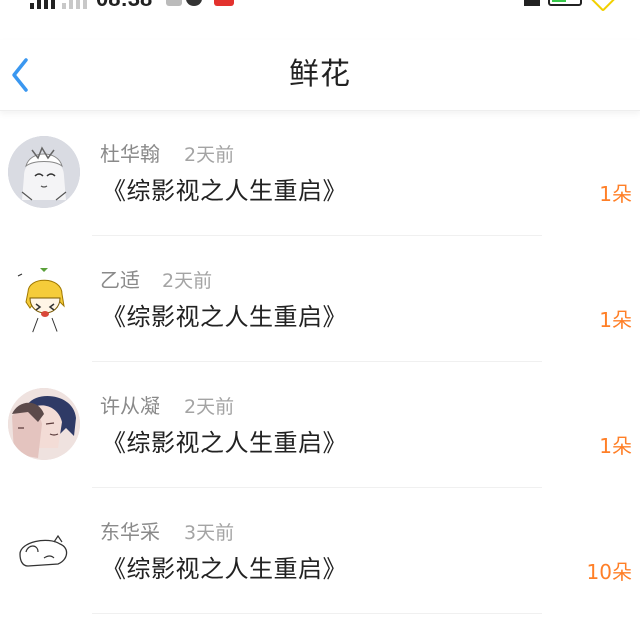 The image size is (640, 624). What do you see at coordinates (609, 572) in the screenshot?
I see `flower-count: 10朵` at bounding box center [609, 572].